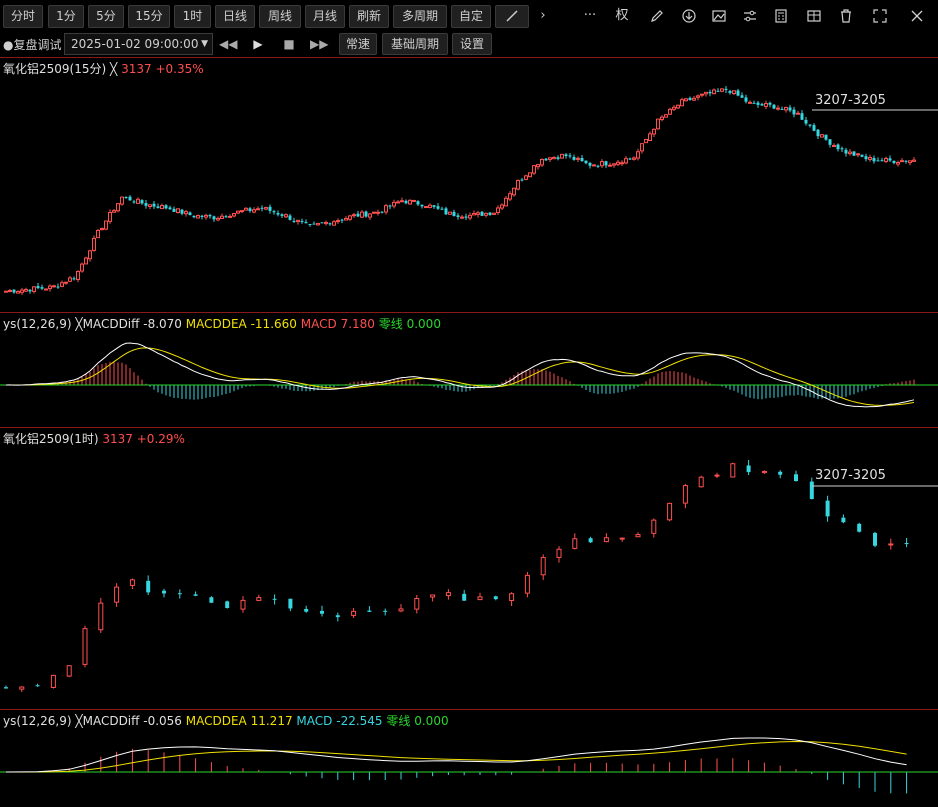 This screenshot has width=938, height=807. I want to click on refresh-button: 刷新, so click(369, 16).